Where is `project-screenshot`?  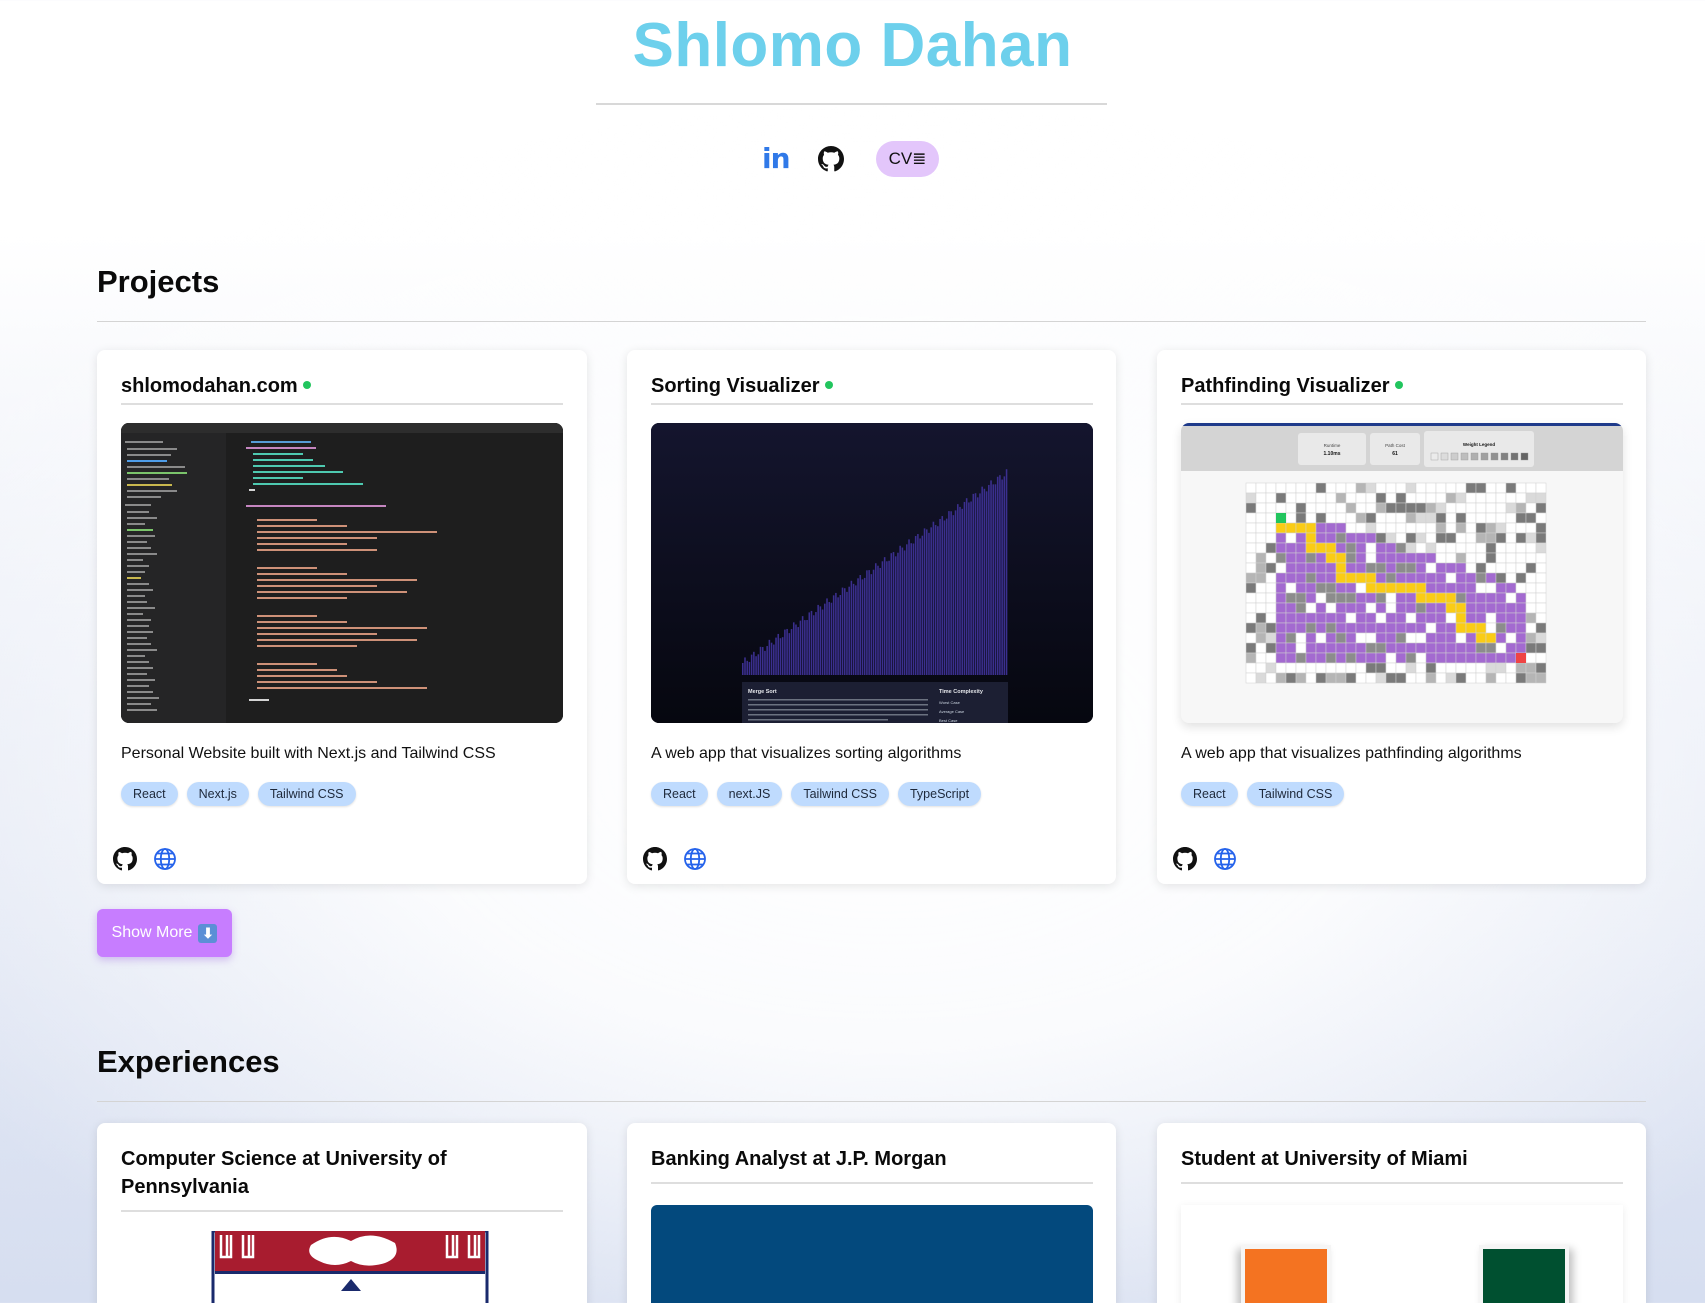 project-screenshot is located at coordinates (342, 573).